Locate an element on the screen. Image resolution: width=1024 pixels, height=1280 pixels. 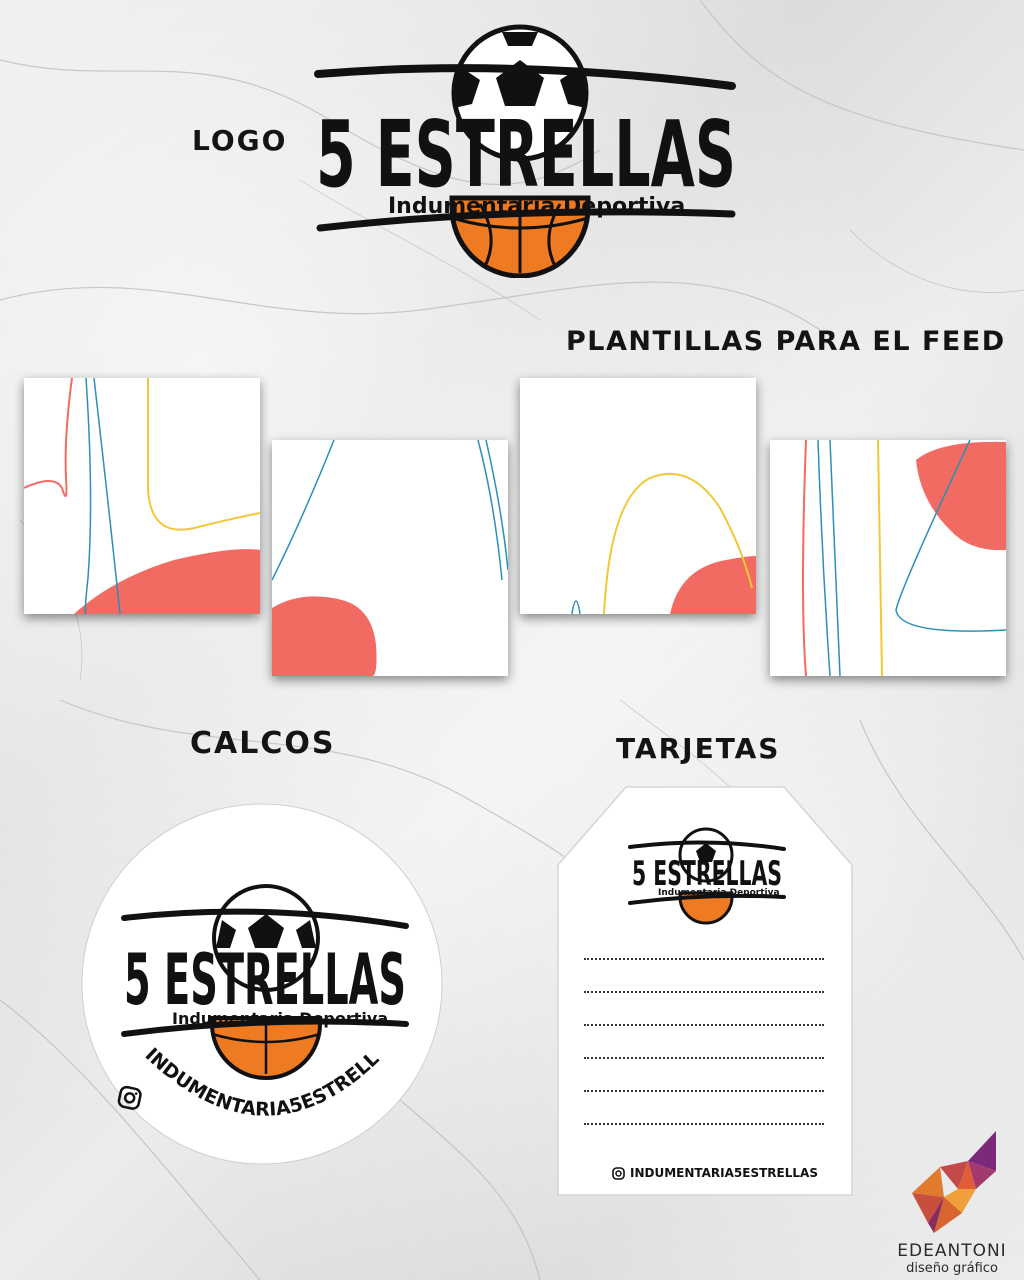
tag-write-lines is located at coordinates (704, 1057).